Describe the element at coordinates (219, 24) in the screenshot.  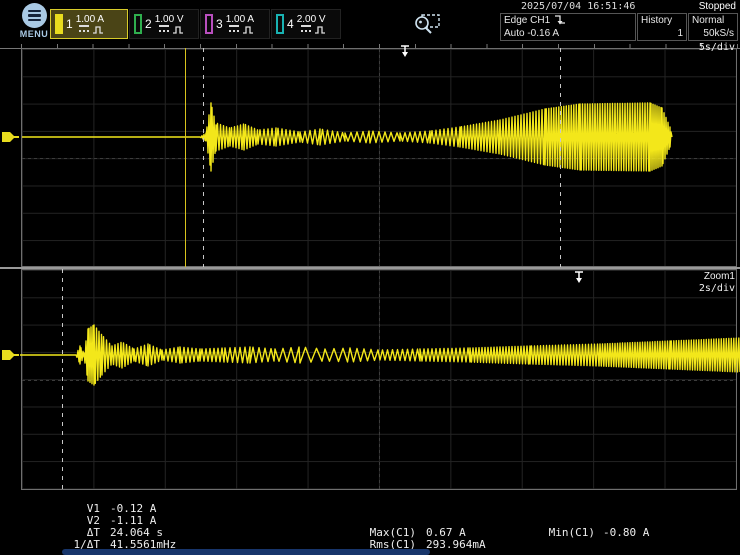
I see `channel-3-number: 3` at that location.